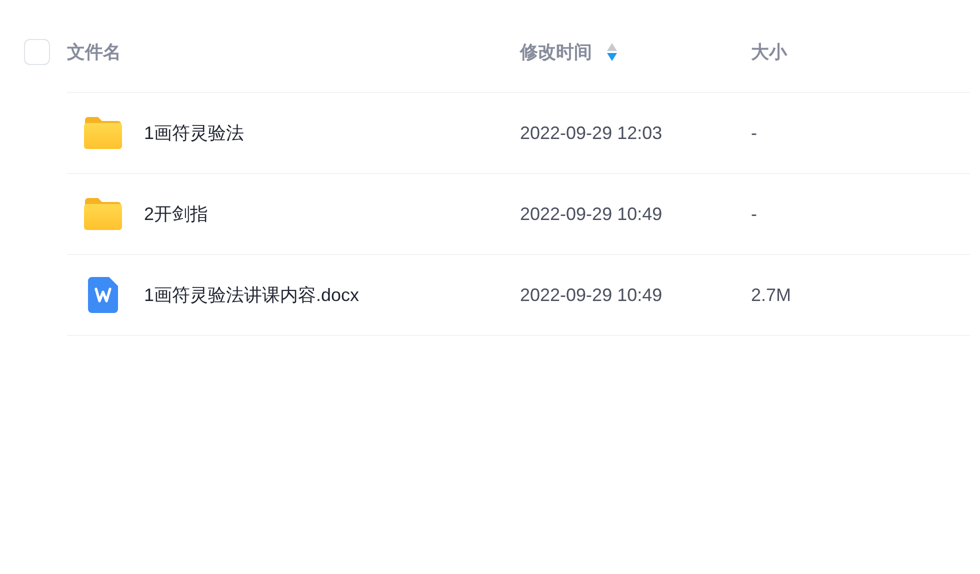  Describe the element at coordinates (769, 52) in the screenshot. I see `column-header: 大小` at that location.